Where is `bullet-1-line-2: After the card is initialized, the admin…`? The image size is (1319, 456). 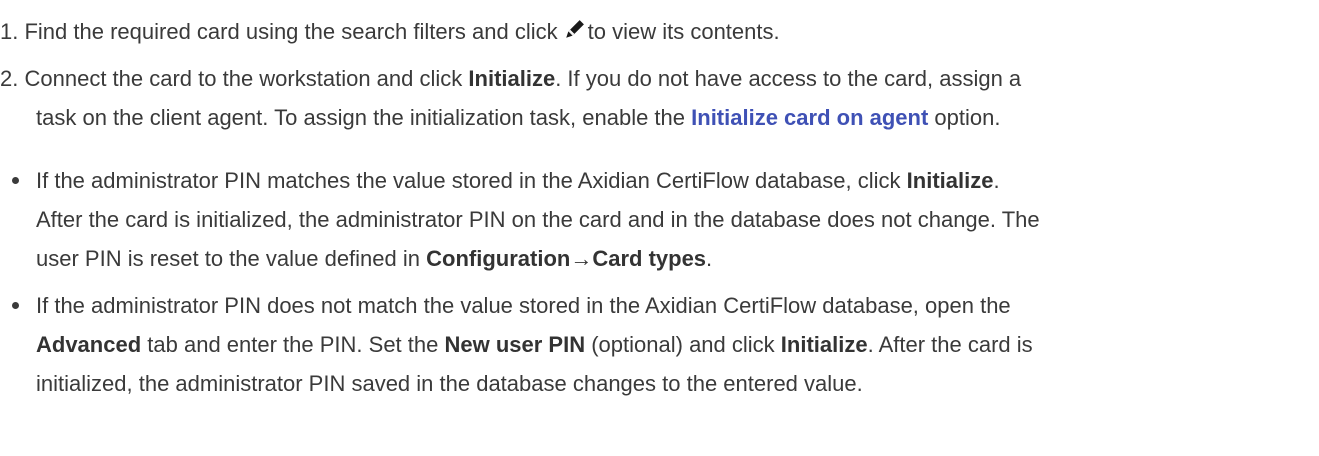 bullet-1-line-2: After the card is initialized, the admin… is located at coordinates (538, 220).